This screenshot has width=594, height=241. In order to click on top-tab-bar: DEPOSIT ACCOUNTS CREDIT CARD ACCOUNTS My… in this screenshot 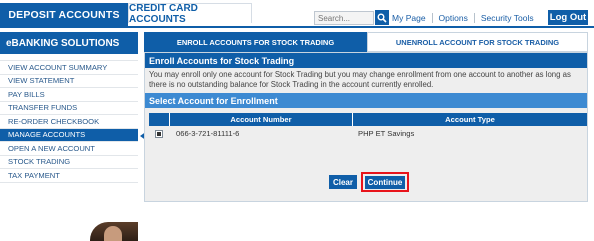, I will do `click(297, 14)`.